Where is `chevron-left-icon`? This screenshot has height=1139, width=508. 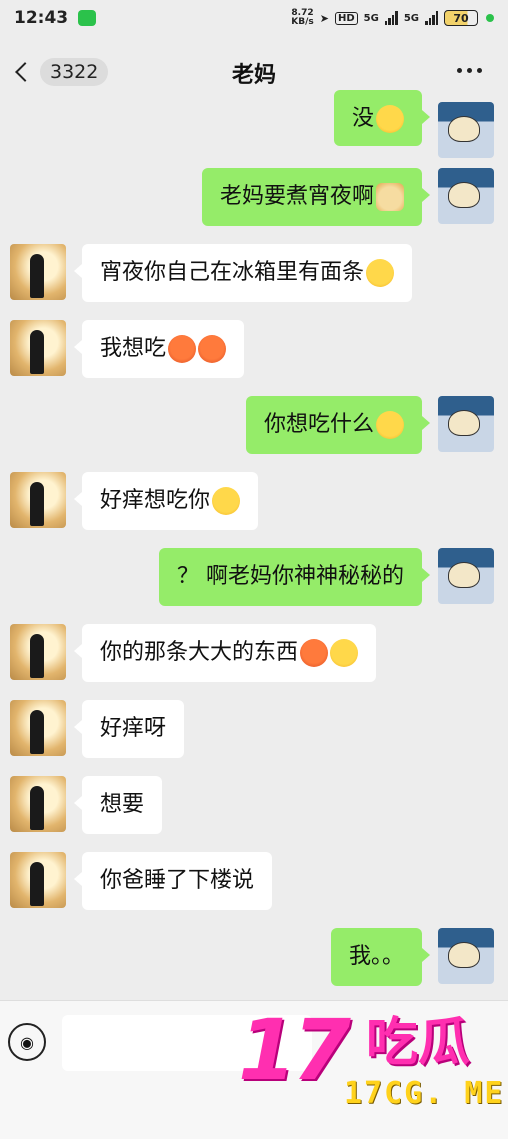
chevron-left-icon is located at coordinates (25, 72).